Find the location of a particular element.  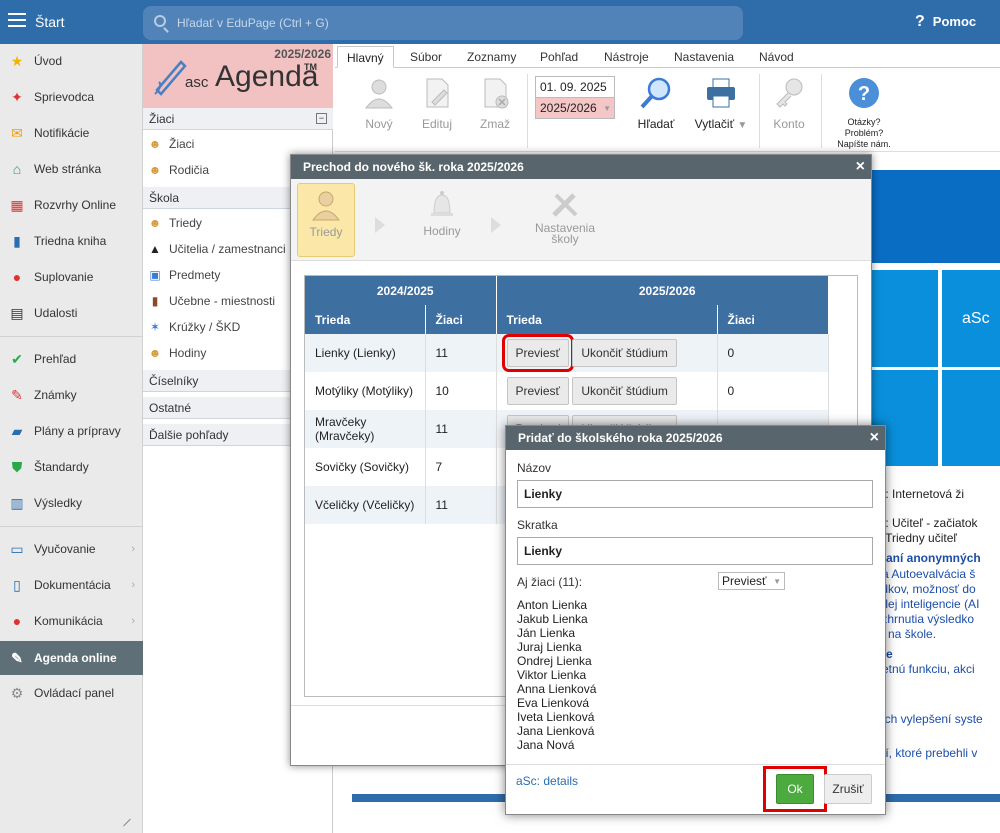

student-name: Ján Lienka is located at coordinates (546, 633).